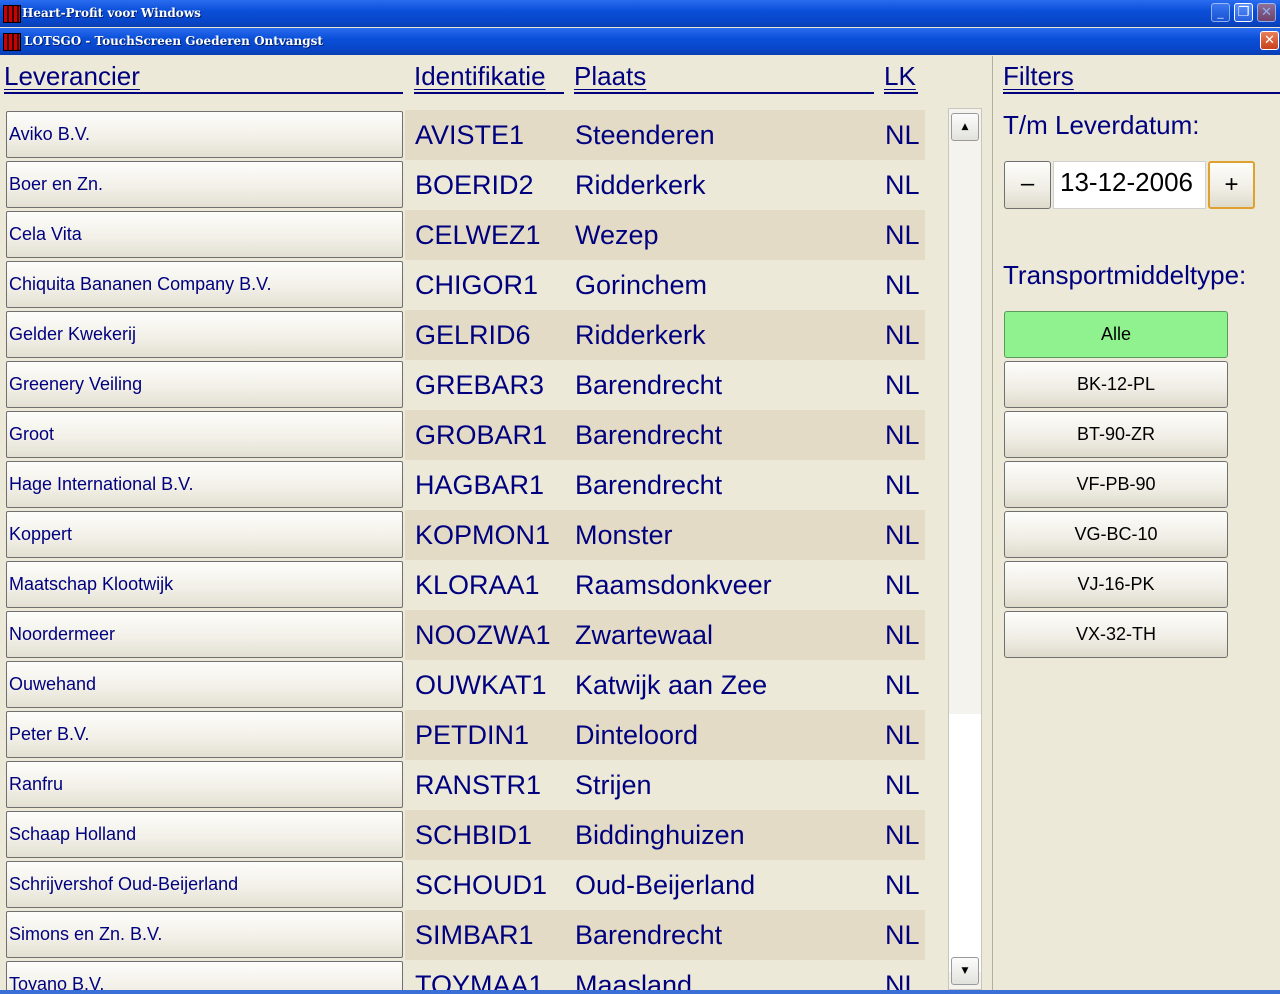  I want to click on minimize-button: _, so click(1220, 12).